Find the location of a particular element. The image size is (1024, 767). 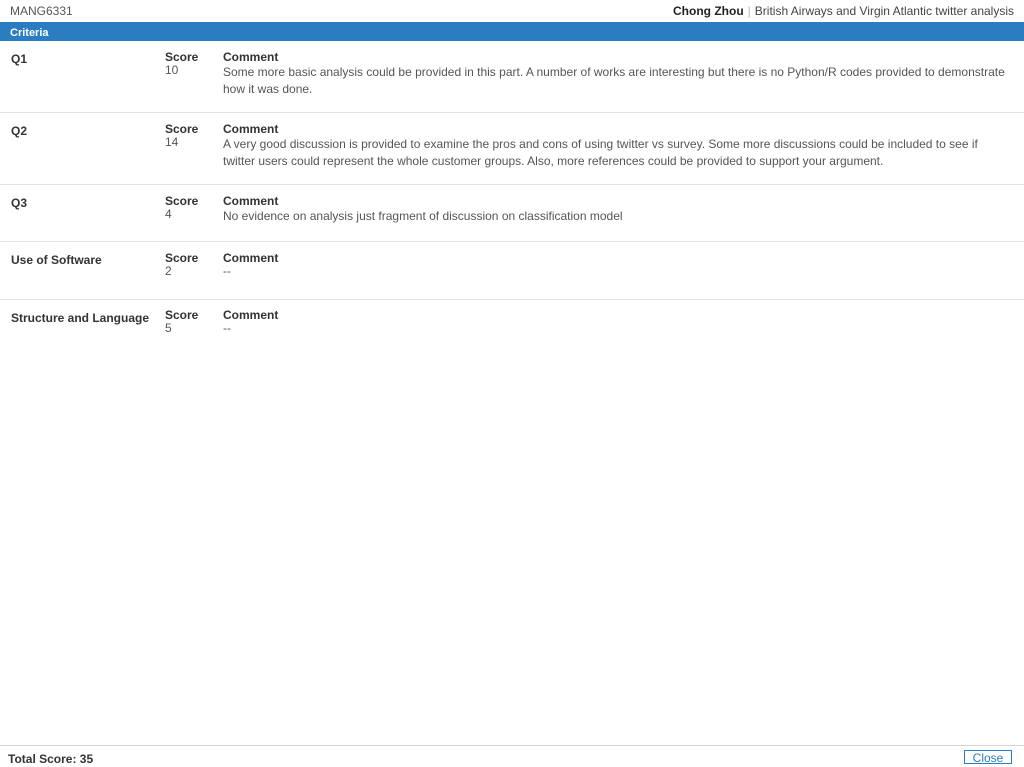

criterion-name: Q1 is located at coordinates (19, 59).